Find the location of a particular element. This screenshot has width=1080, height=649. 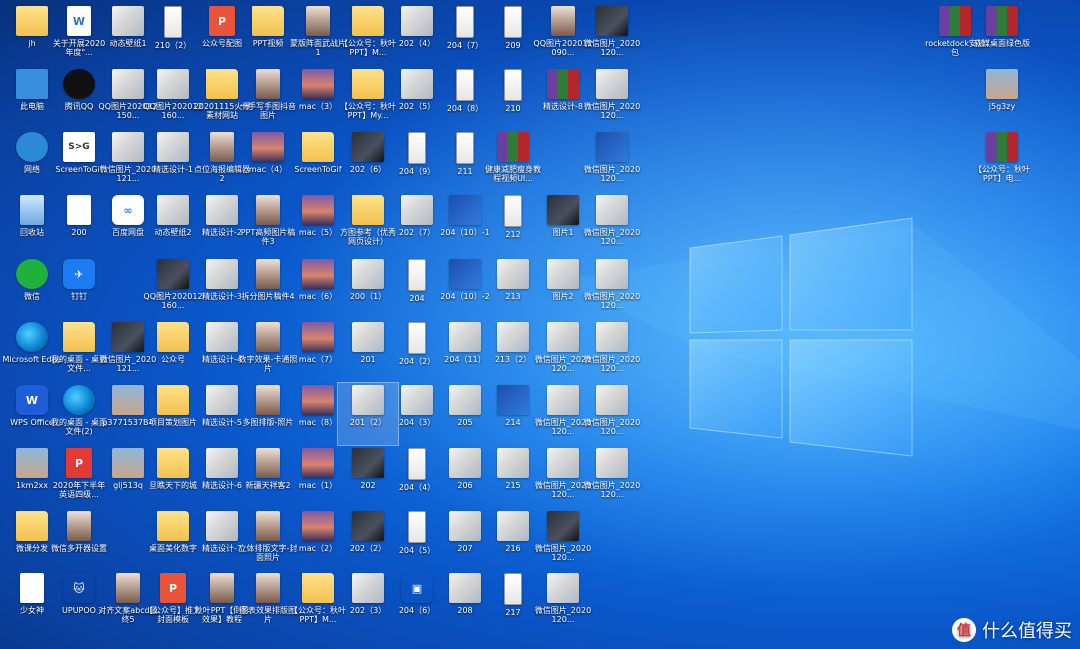

edge-icon is located at coordinates (79, 400).